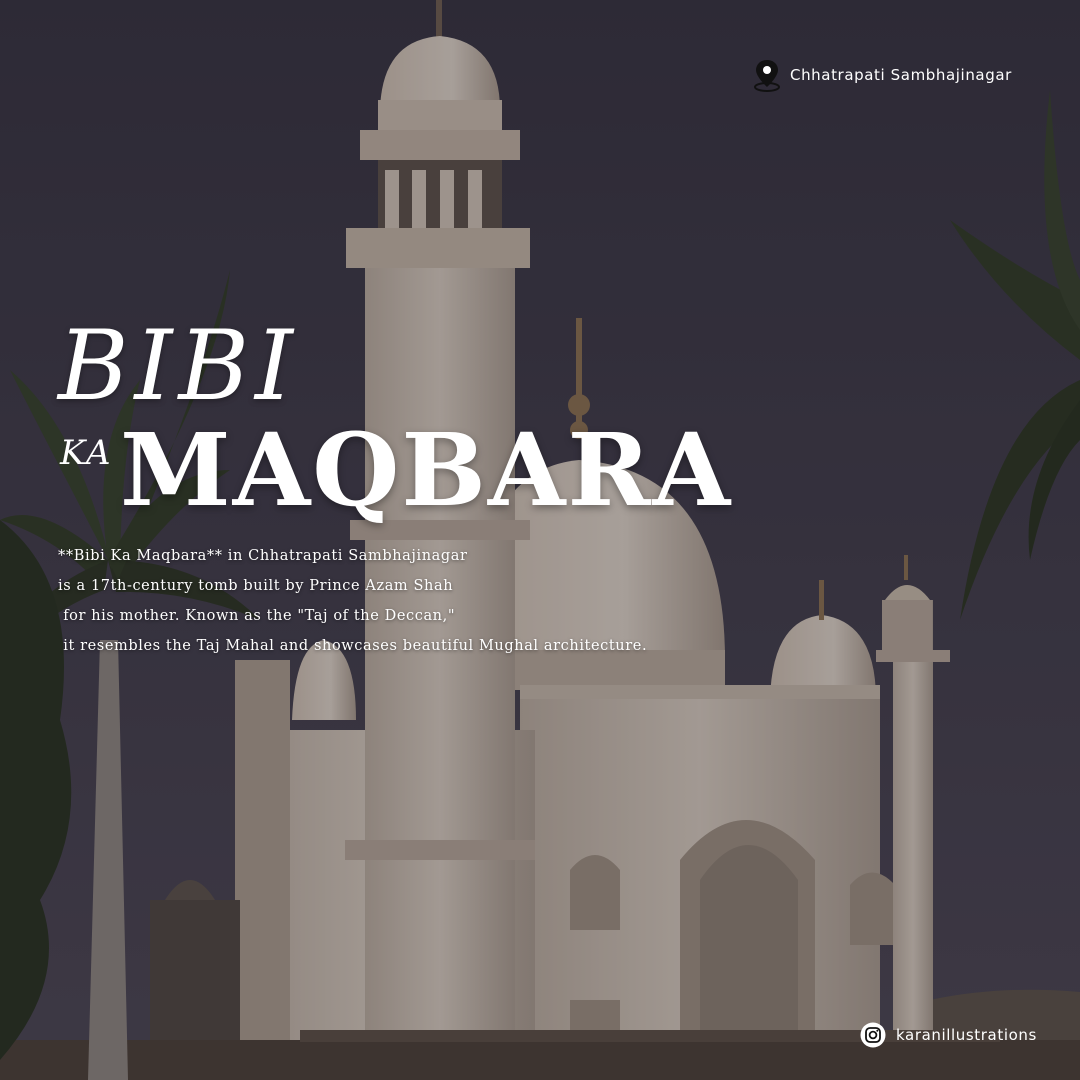 The height and width of the screenshot is (1080, 1080). I want to click on title-bibi: BIBI, so click(178, 366).